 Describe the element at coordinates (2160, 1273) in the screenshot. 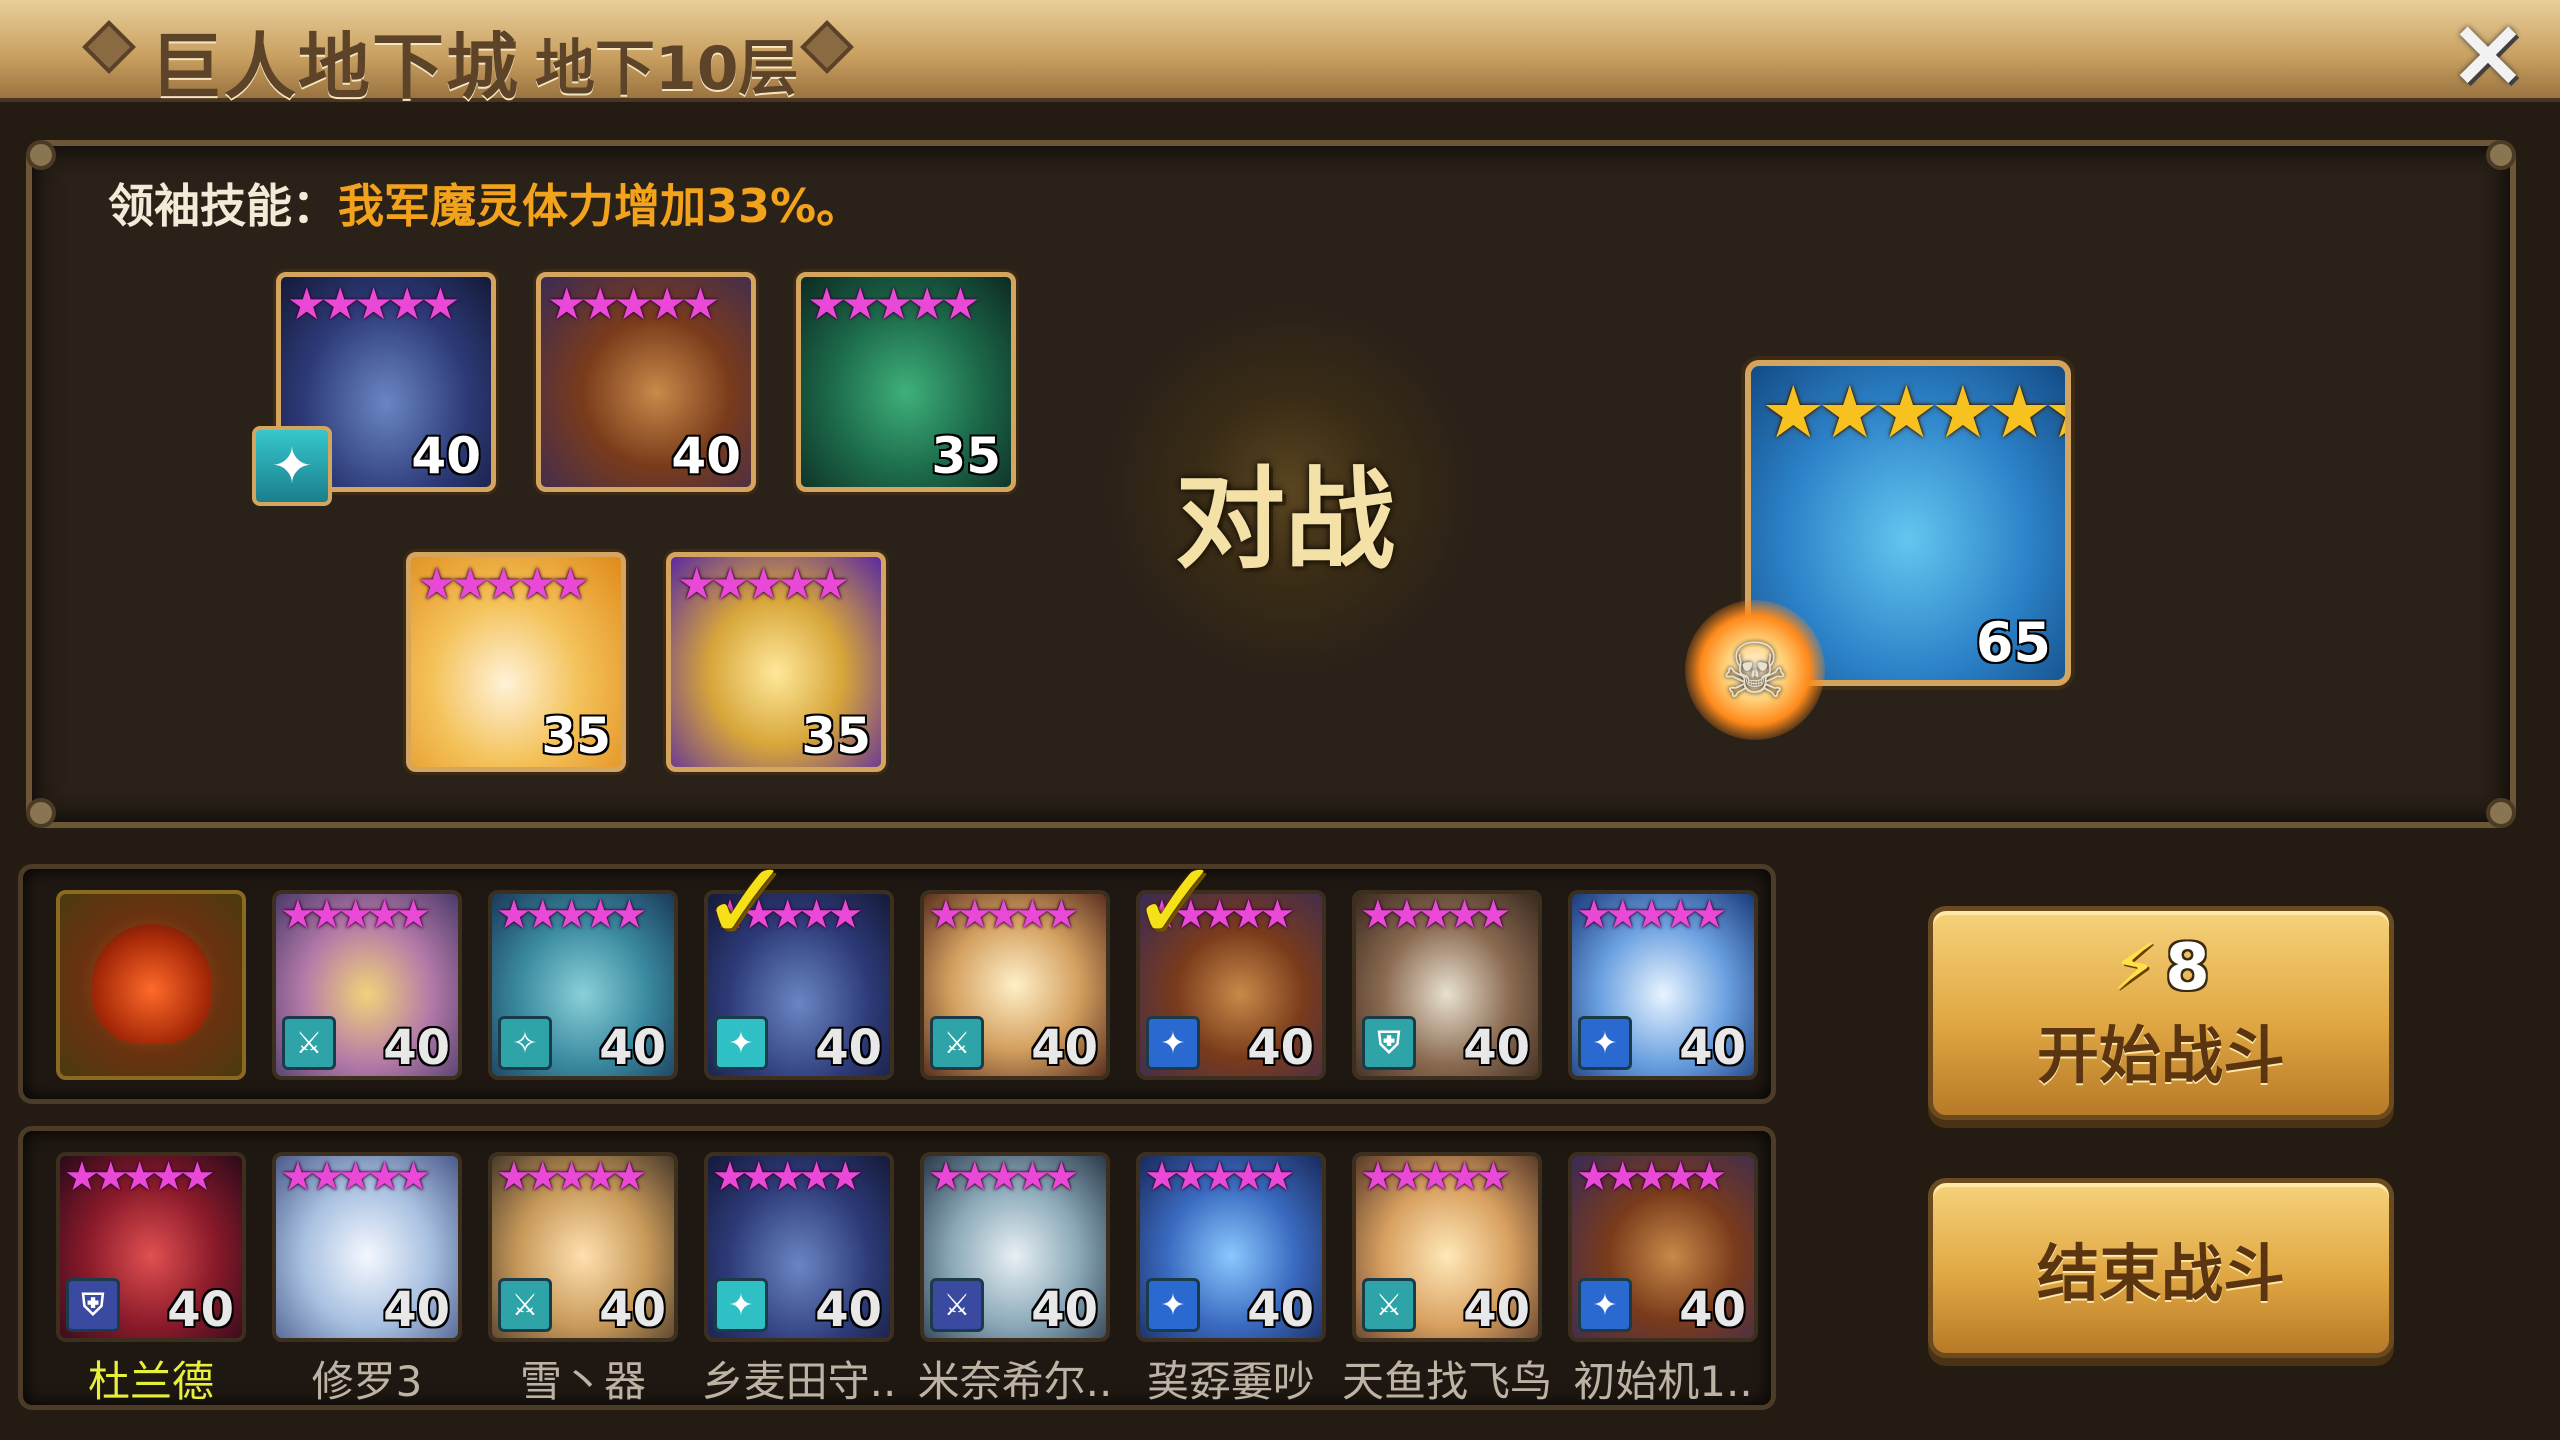

I see `end-battle-label: 结束战斗` at that location.